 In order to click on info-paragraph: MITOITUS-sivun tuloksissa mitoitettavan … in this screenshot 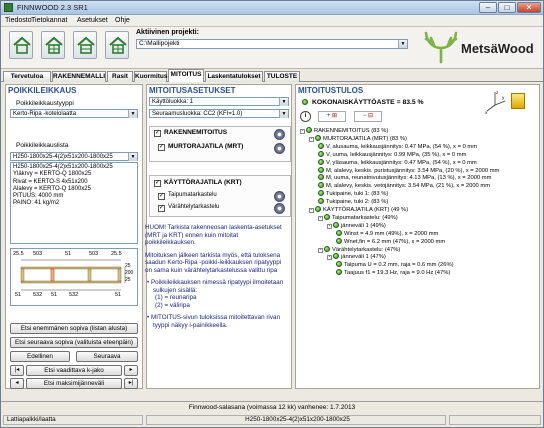, I will do `click(215, 321)`.